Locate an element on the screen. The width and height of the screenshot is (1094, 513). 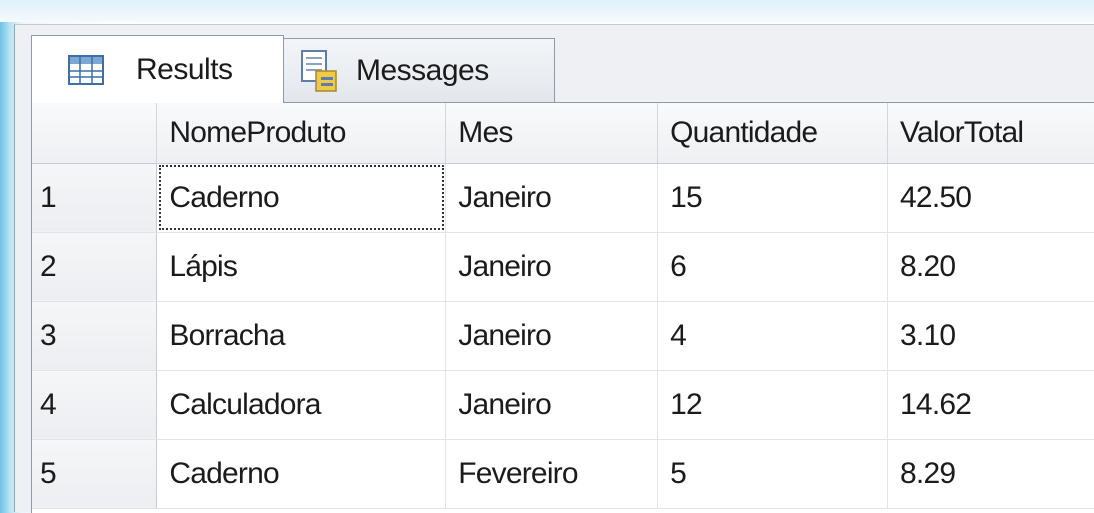
cell-valortotal: 8.29 is located at coordinates (990, 474).